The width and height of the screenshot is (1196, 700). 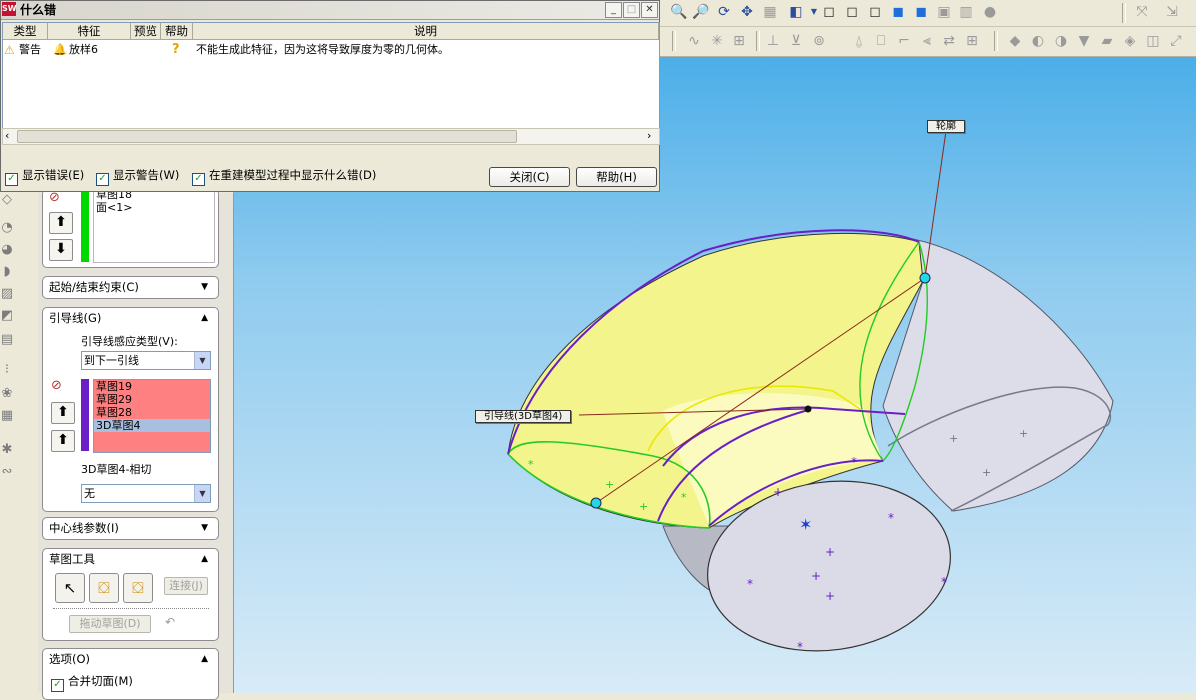 What do you see at coordinates (613, 10) in the screenshot?
I see `minimize-icon: _` at bounding box center [613, 10].